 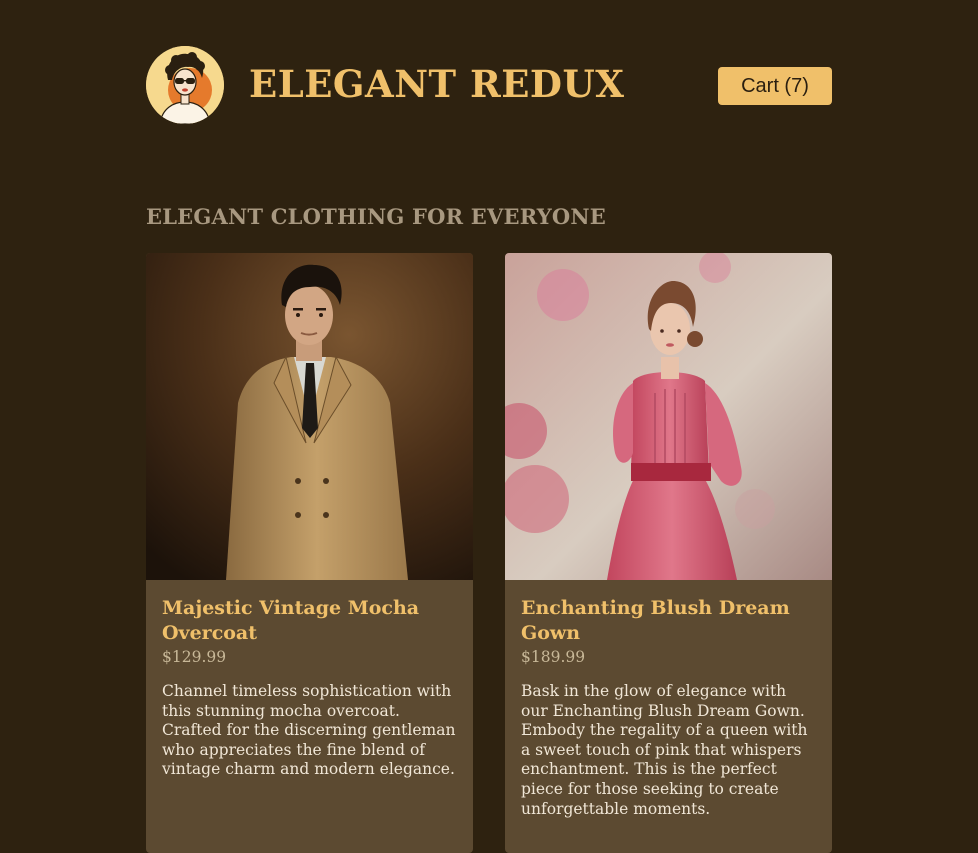 I want to click on brand-title: ELEGANT REDUX, so click(x=436, y=84).